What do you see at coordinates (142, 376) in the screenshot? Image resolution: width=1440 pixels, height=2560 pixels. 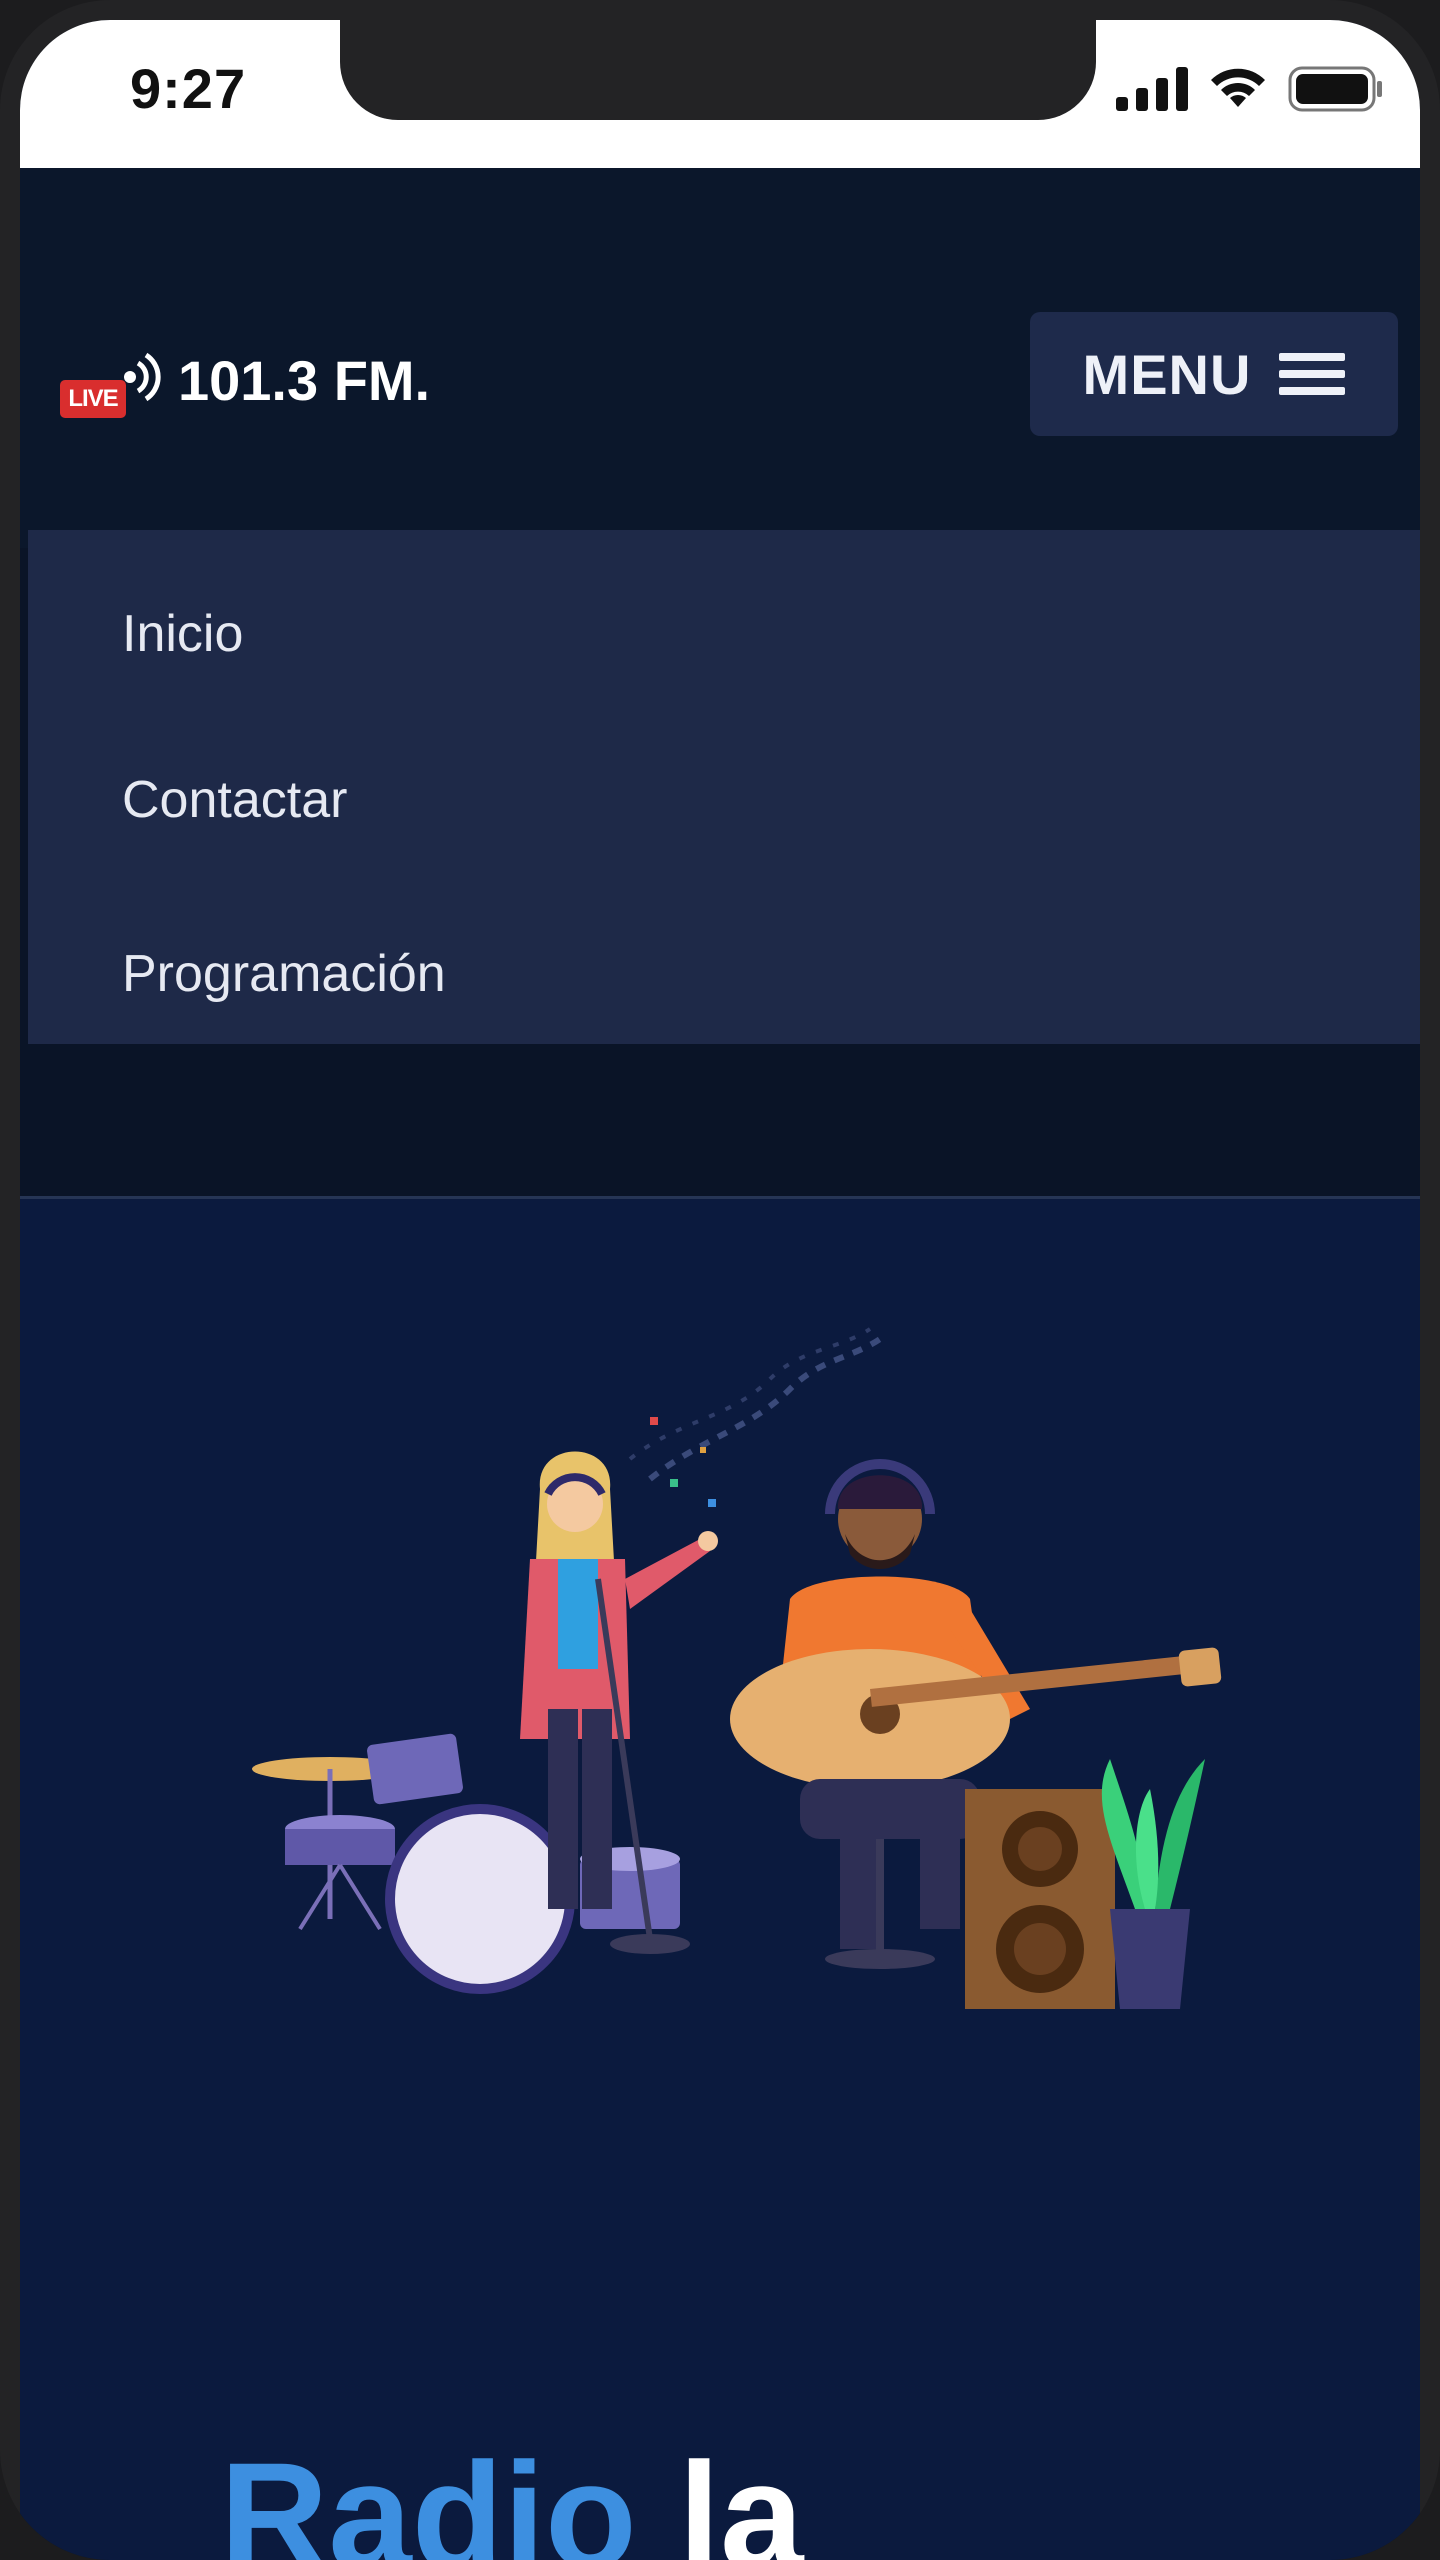 I see `broadcast-signal-icon` at bounding box center [142, 376].